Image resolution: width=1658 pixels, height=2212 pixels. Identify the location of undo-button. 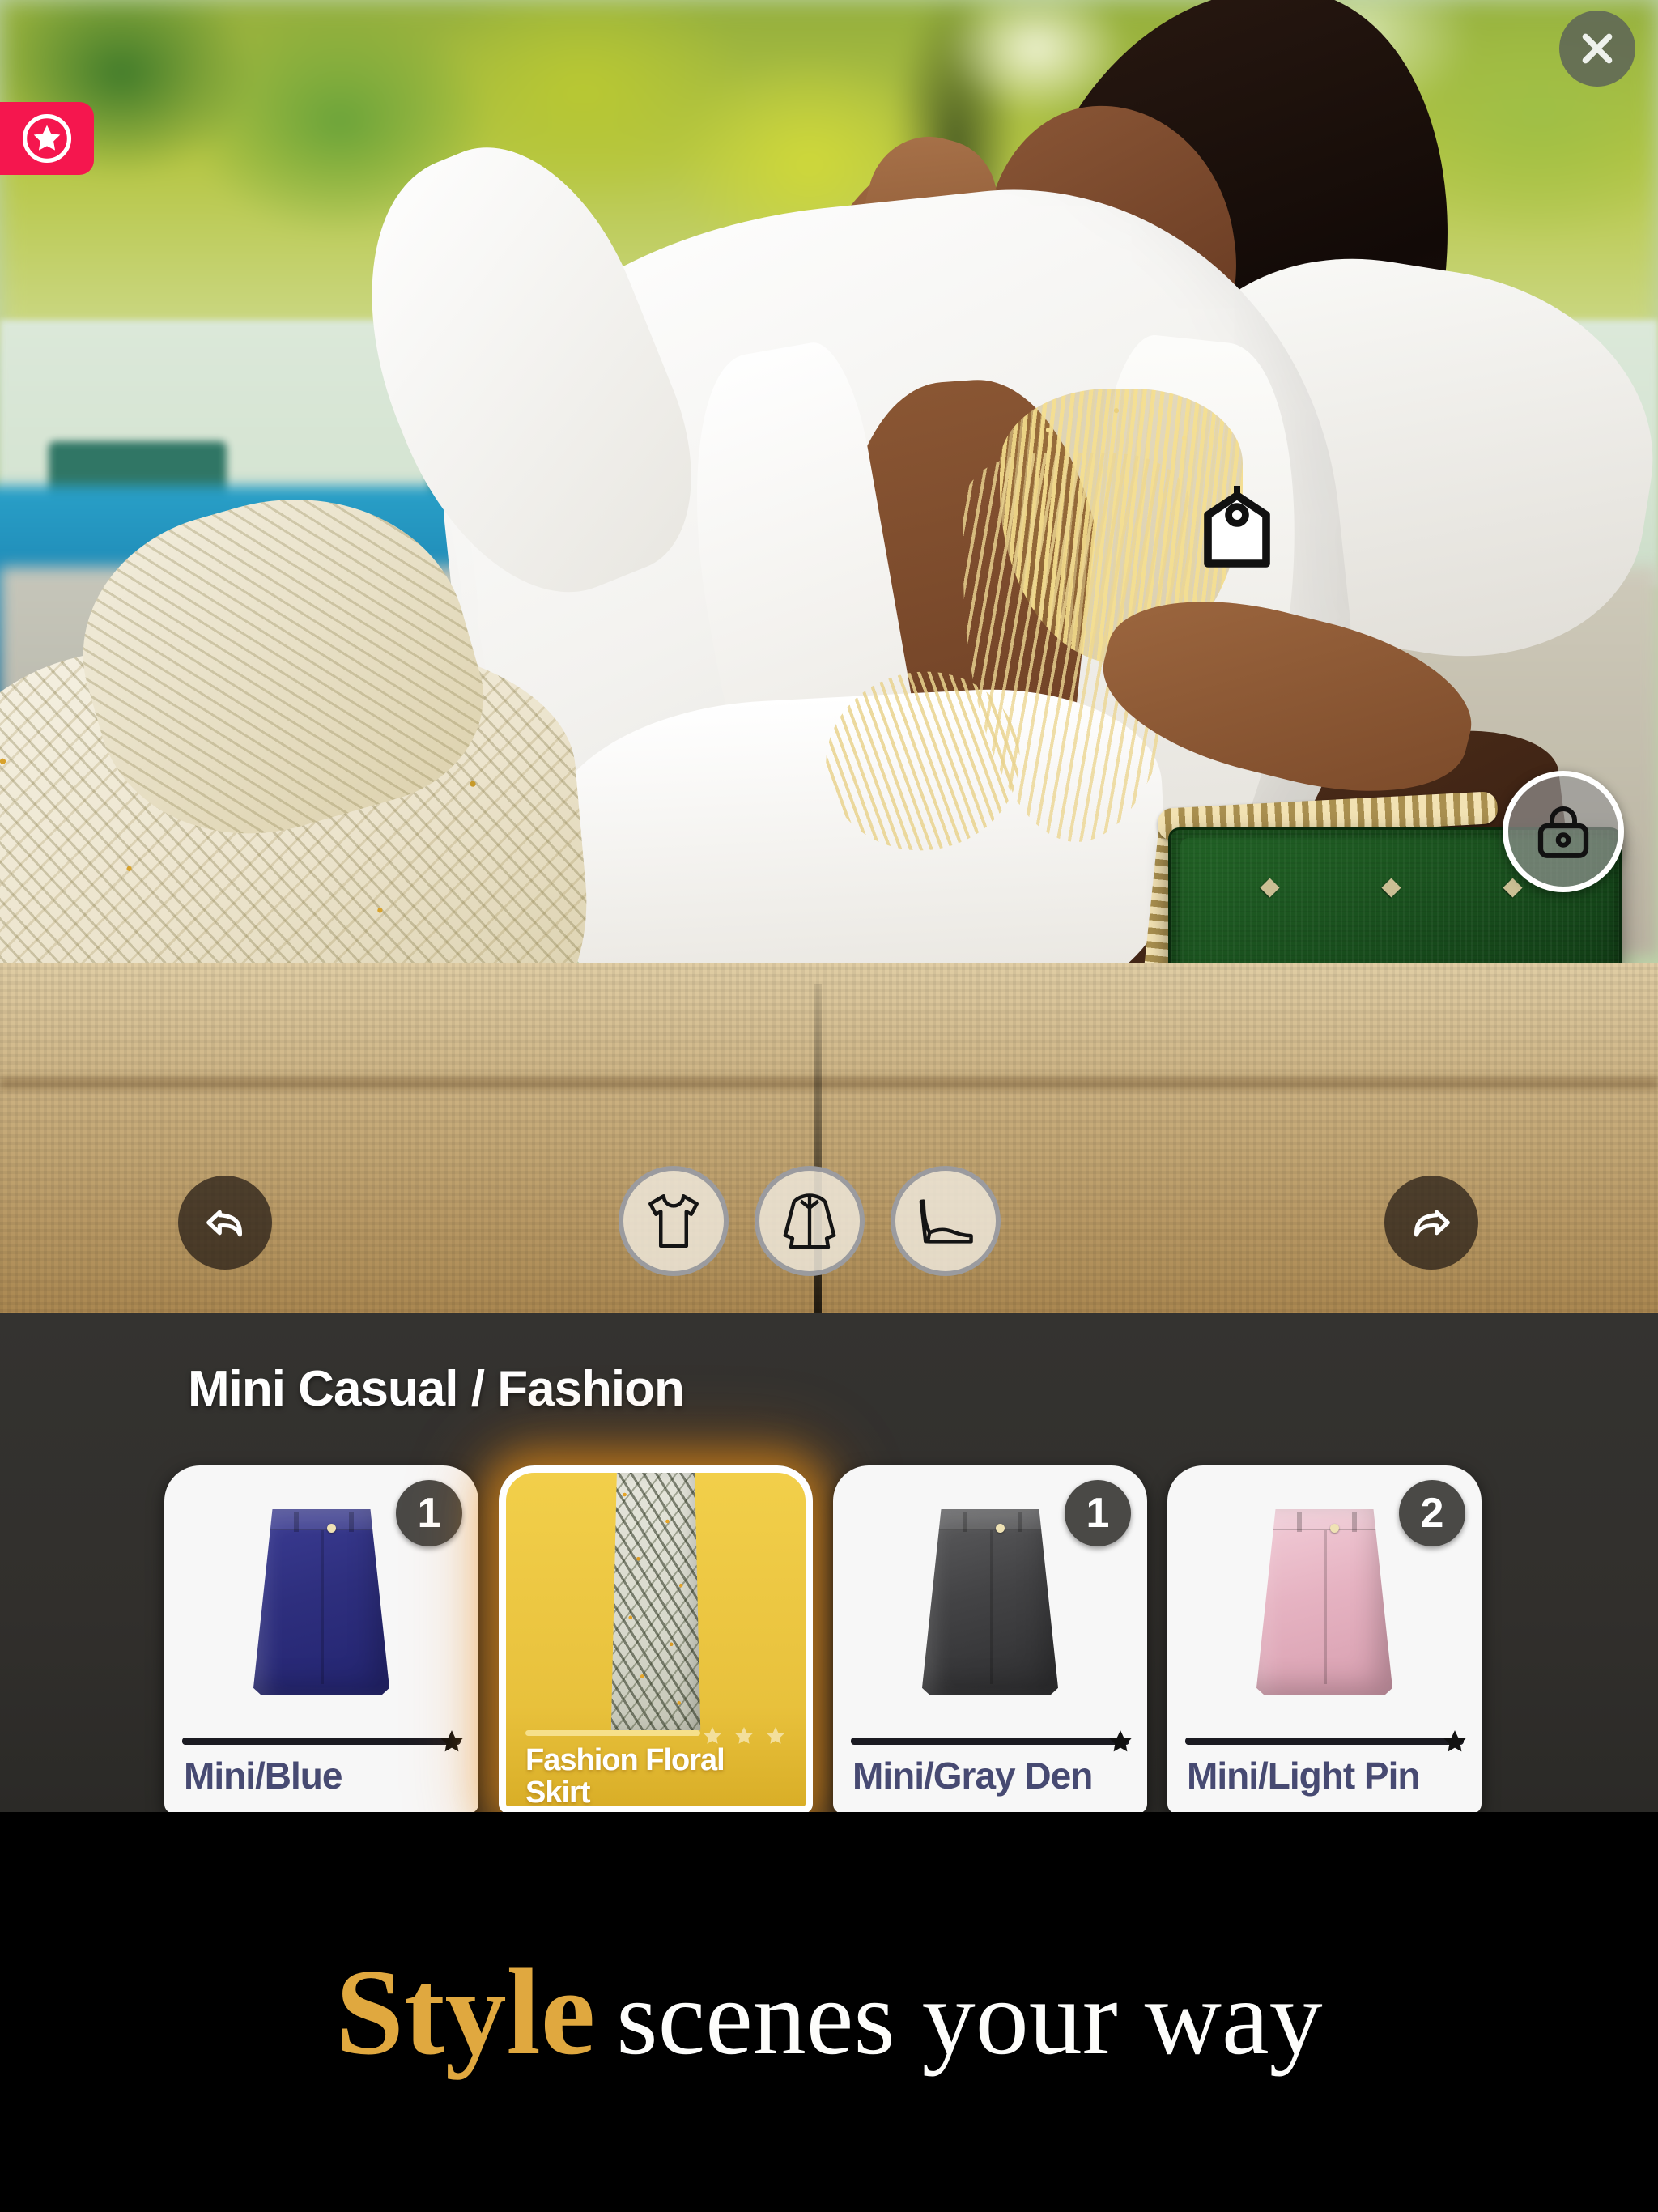
(225, 1223).